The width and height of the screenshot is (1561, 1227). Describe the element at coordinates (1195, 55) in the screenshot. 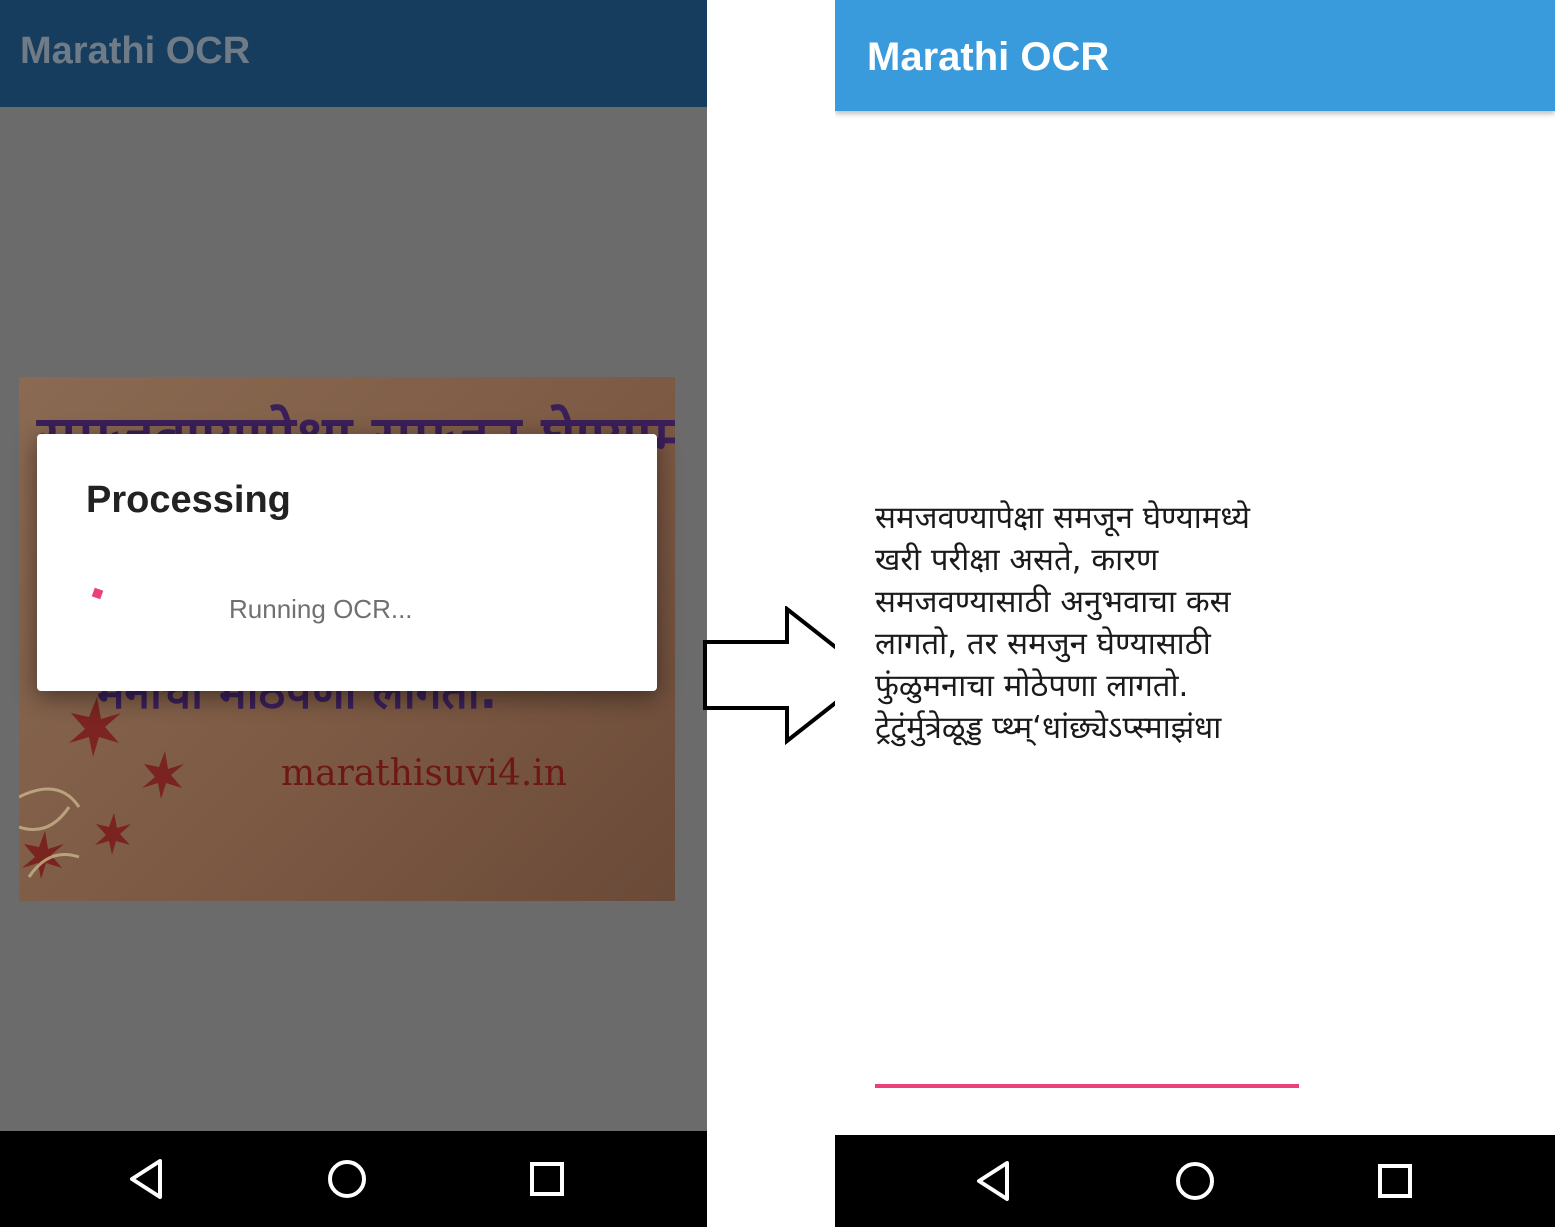

I see `right-app-bar: Marathi OCR` at that location.